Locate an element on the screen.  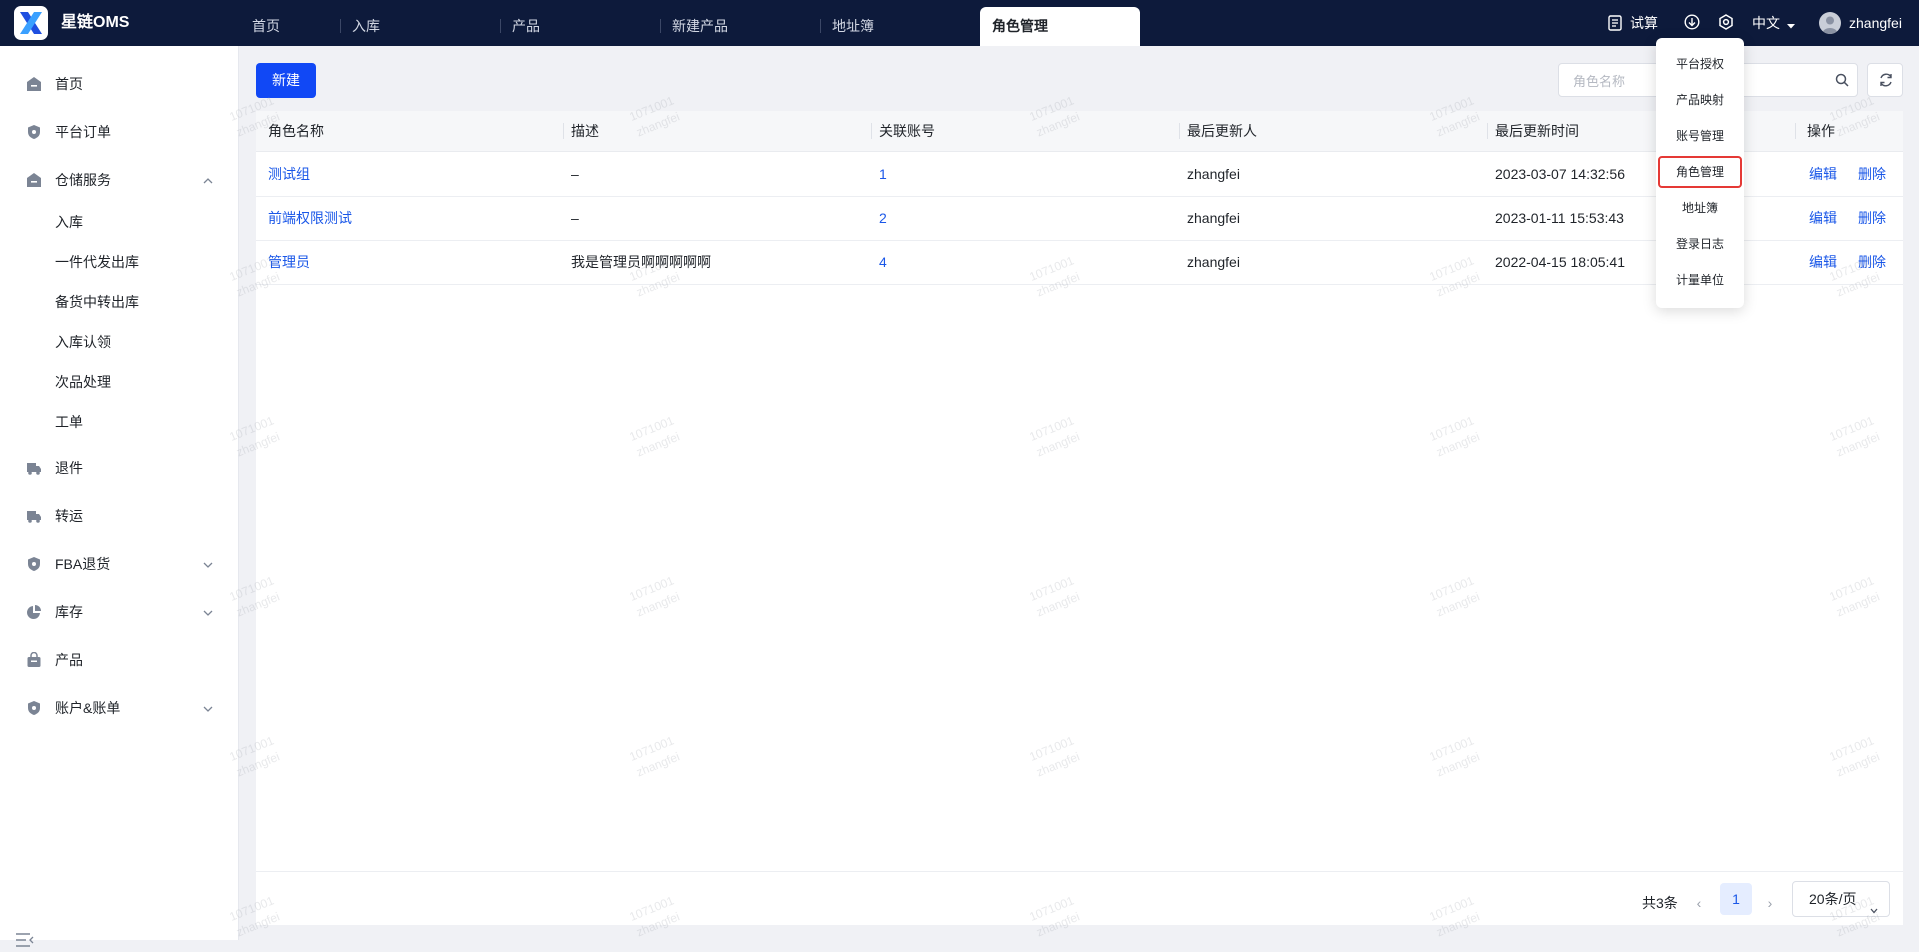
sidebar-subitem-defect: 次品处理 is located at coordinates (119, 382).